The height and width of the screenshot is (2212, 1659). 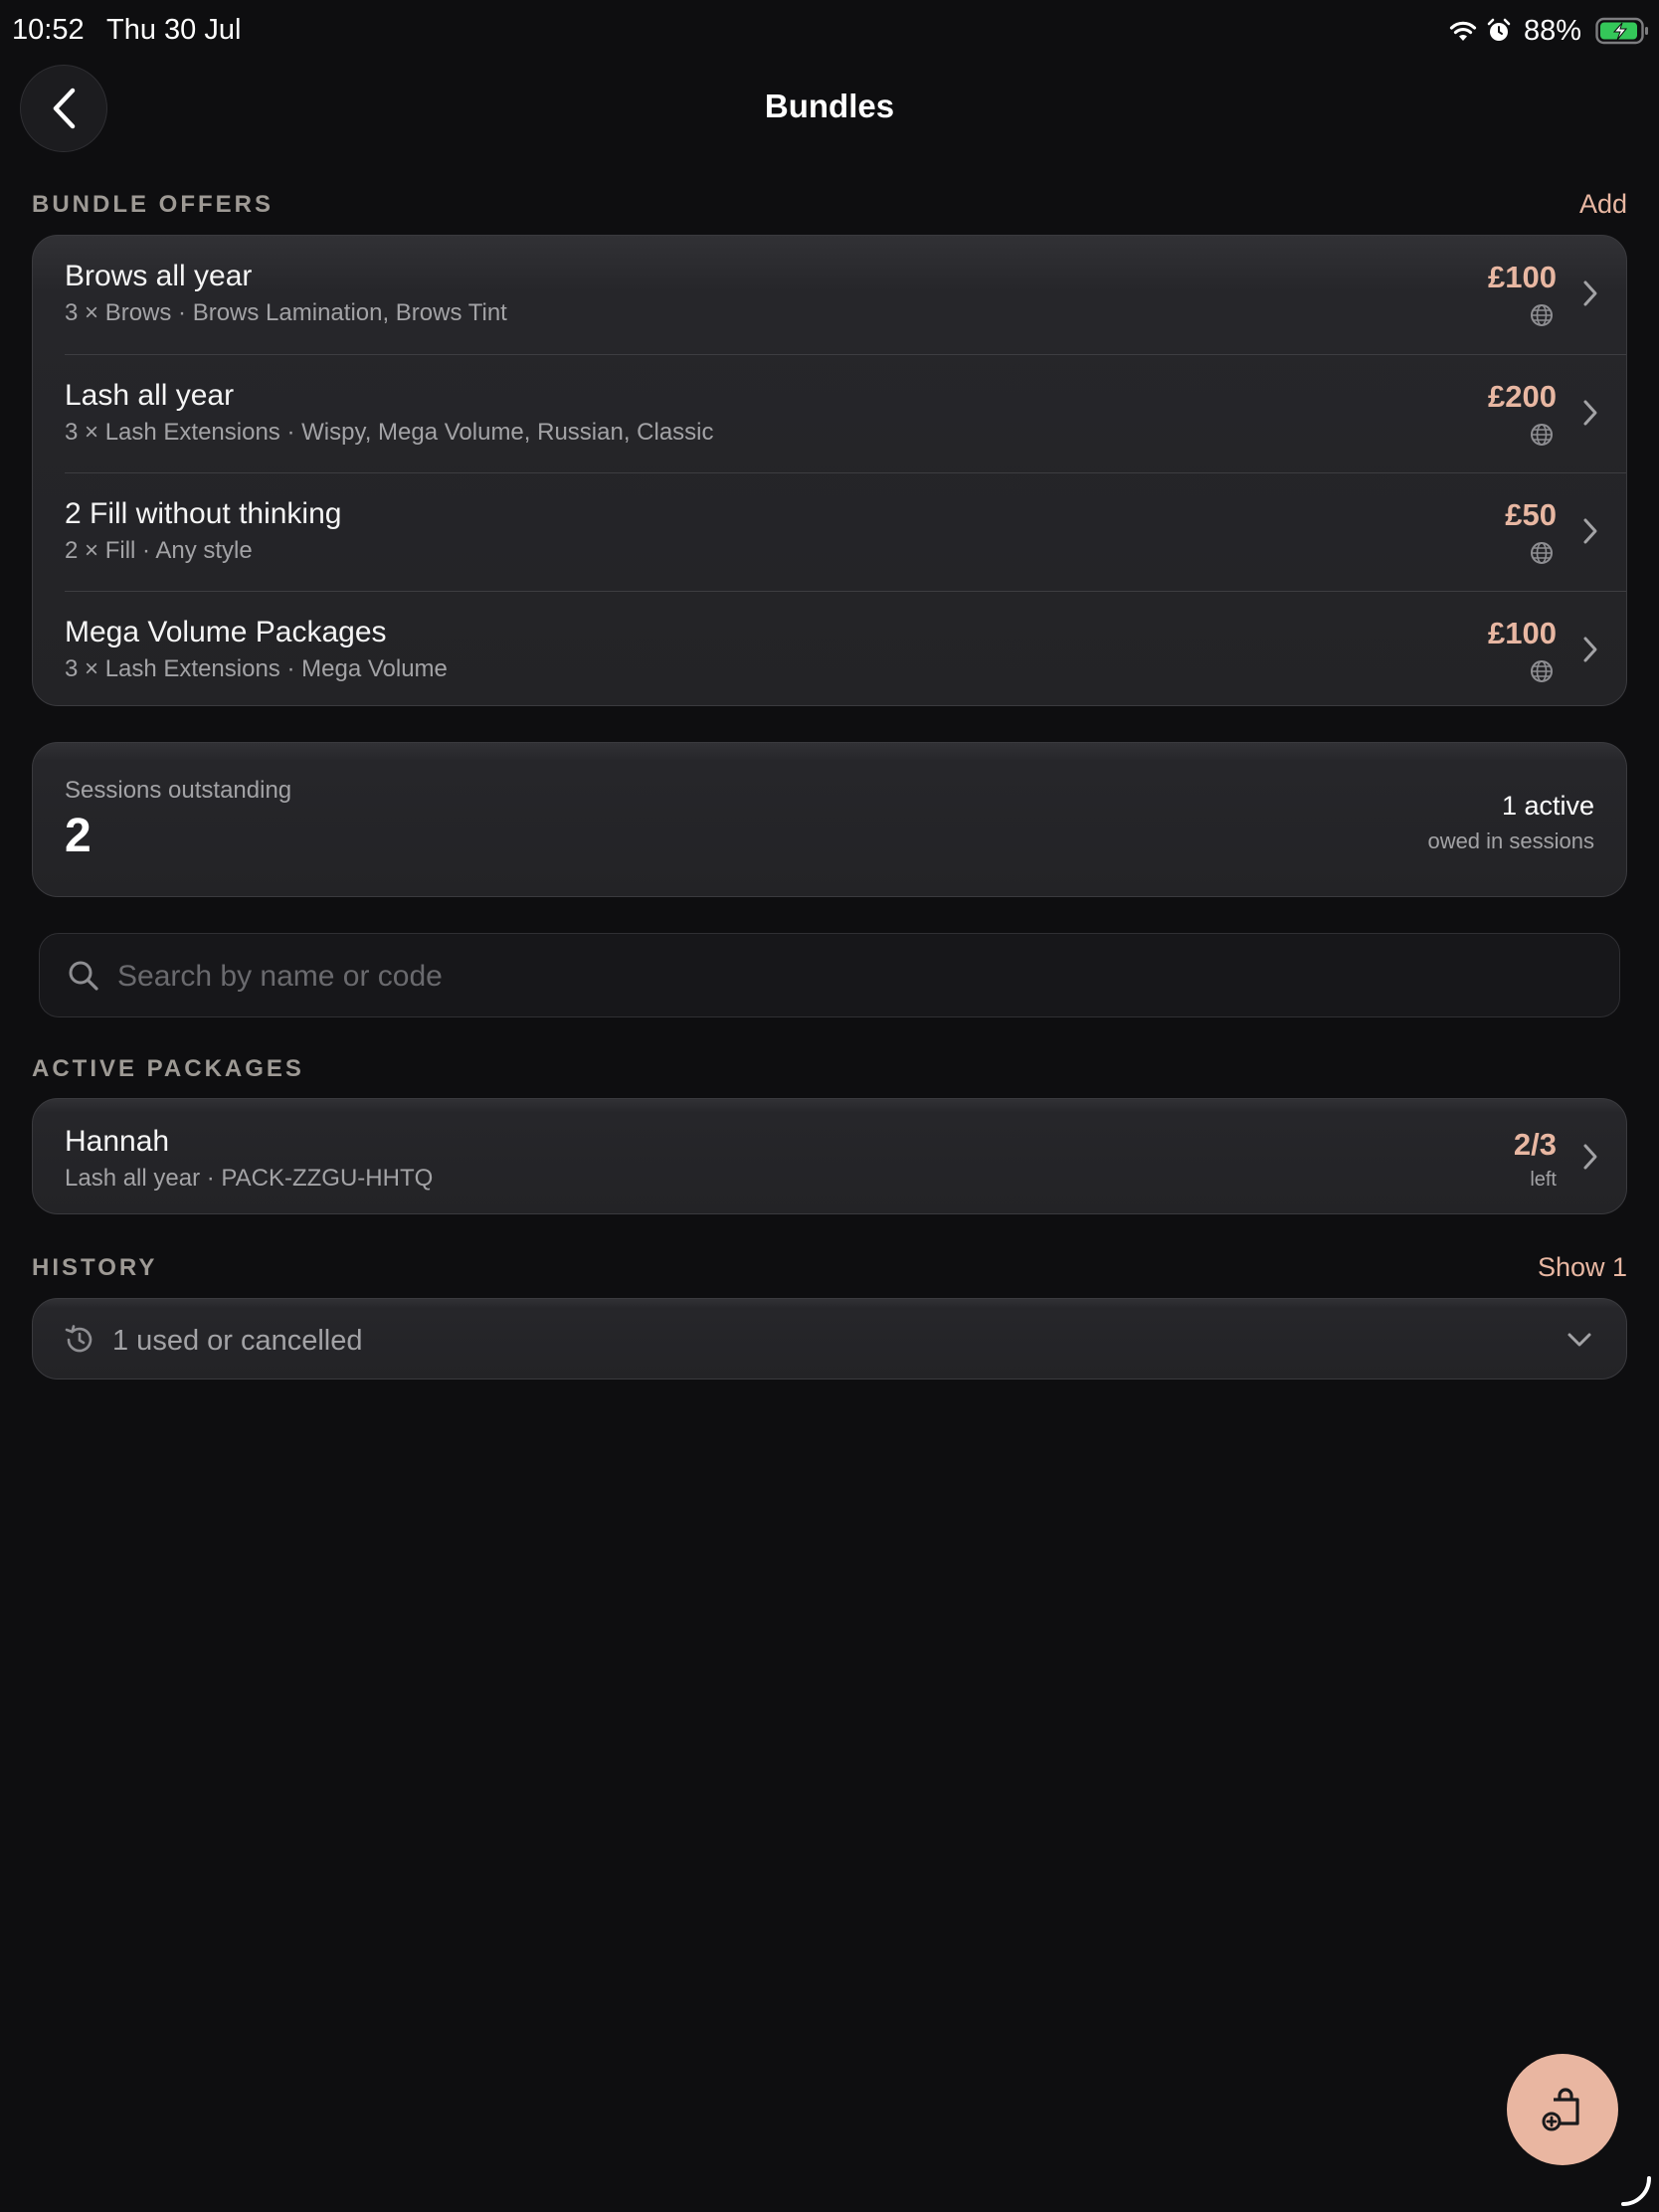 What do you see at coordinates (159, 550) in the screenshot?
I see `bundle-subtitle: 2 × Fill · Any style` at bounding box center [159, 550].